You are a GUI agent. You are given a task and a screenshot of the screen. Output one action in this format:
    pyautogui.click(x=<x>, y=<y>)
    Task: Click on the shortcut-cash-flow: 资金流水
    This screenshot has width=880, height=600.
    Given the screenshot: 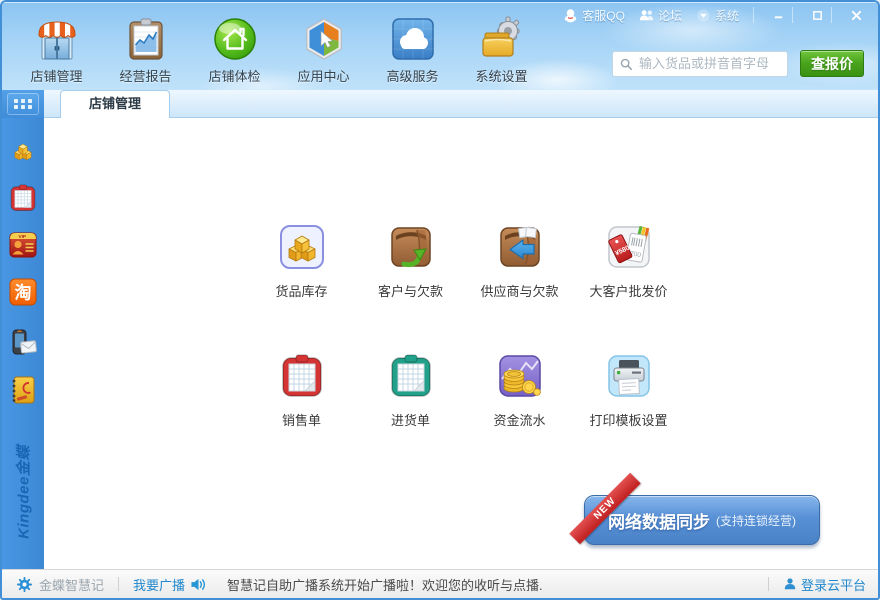 What is the action you would take?
    pyautogui.click(x=519, y=390)
    